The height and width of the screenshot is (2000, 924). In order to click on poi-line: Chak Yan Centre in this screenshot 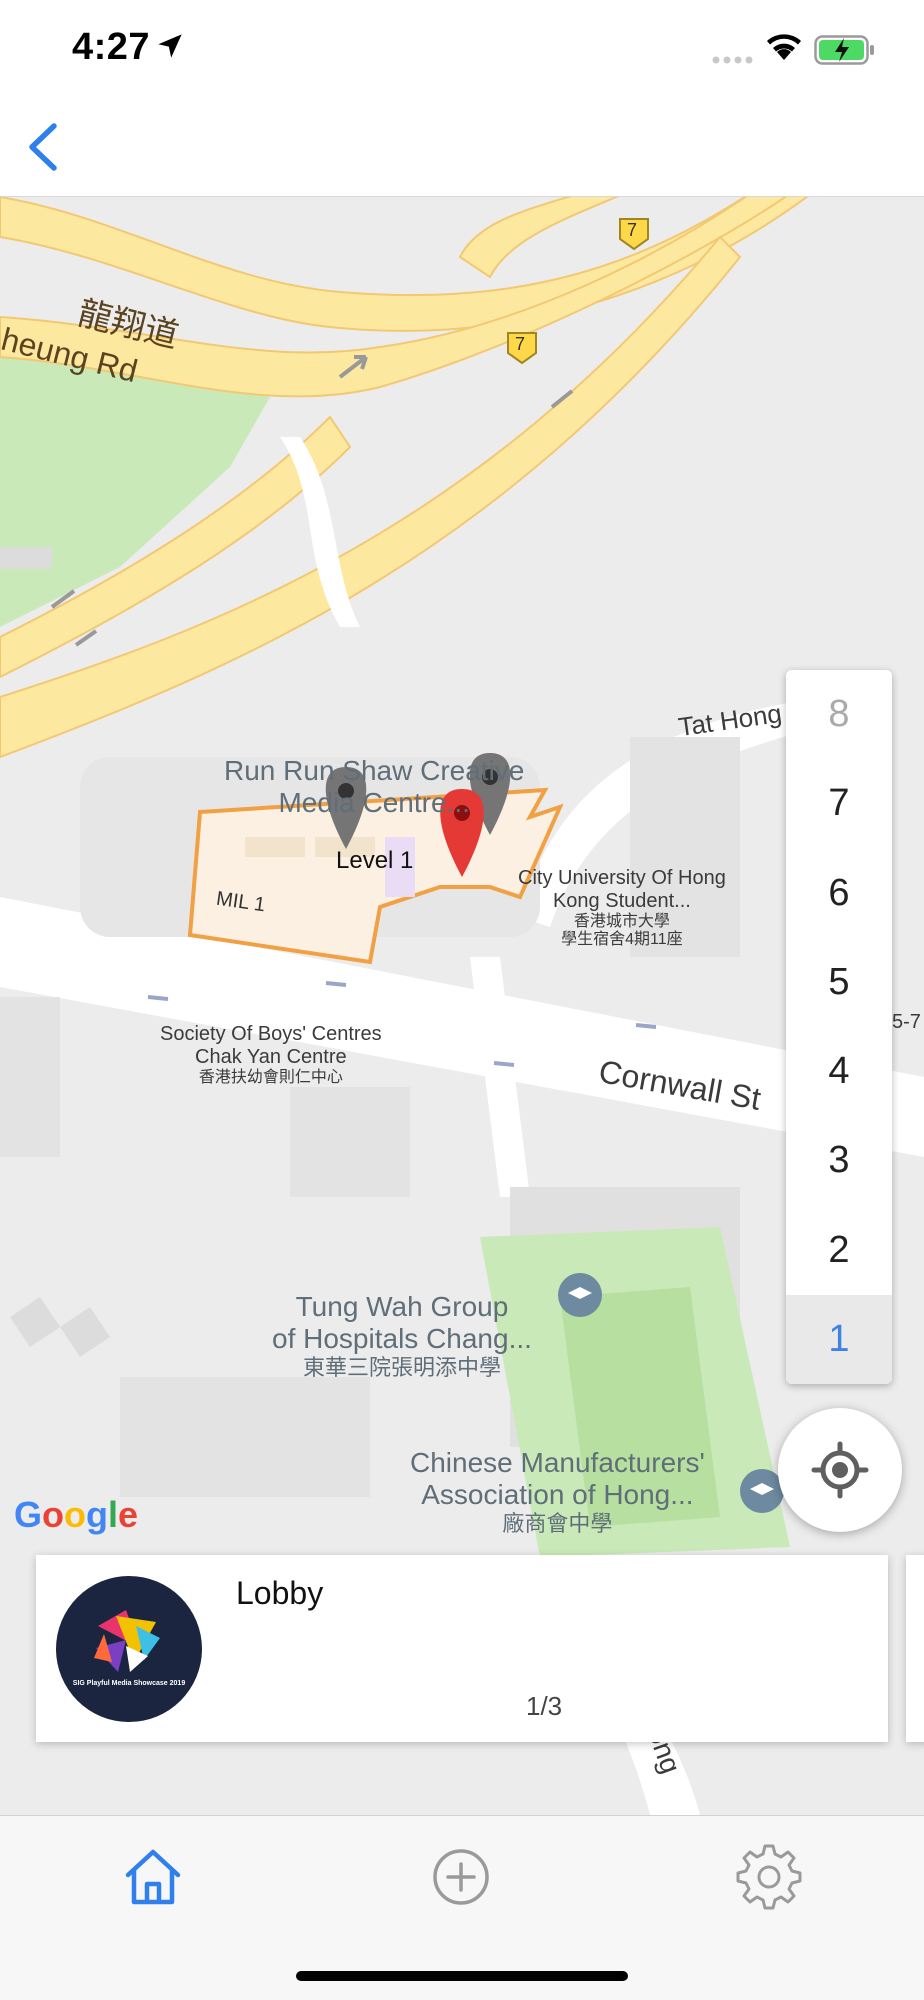, I will do `click(271, 1057)`.